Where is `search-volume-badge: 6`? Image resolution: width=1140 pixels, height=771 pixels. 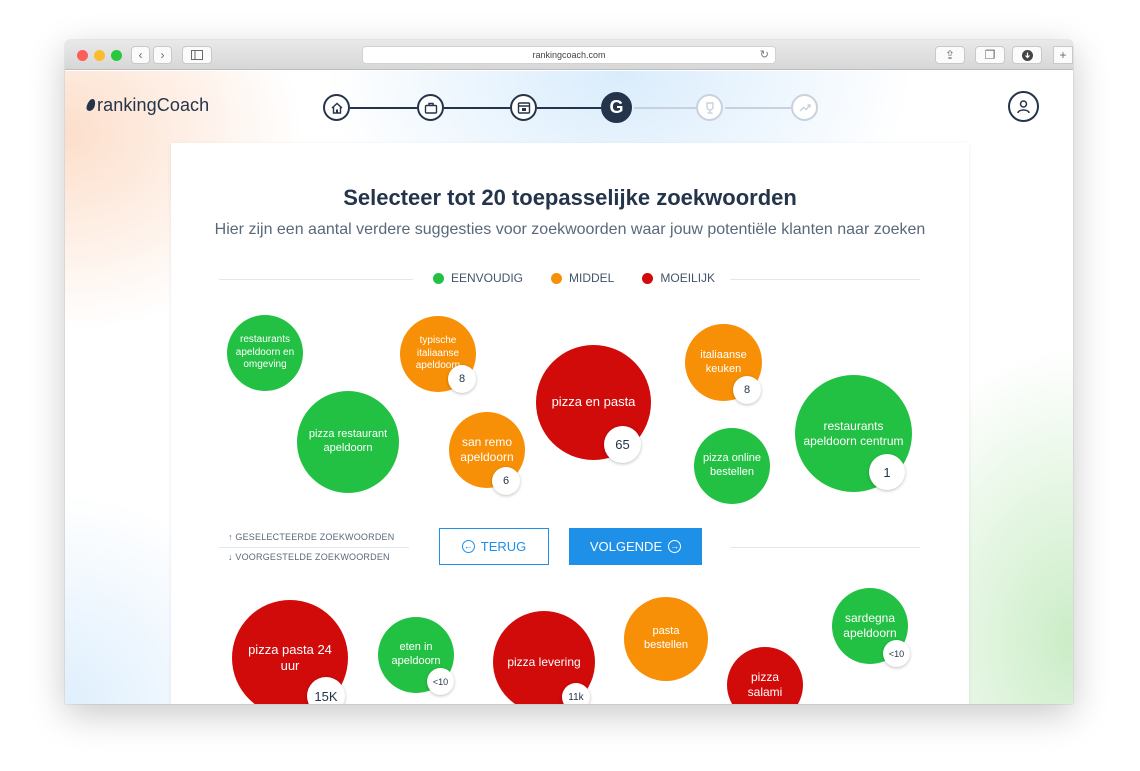
search-volume-badge: 6 is located at coordinates (506, 481).